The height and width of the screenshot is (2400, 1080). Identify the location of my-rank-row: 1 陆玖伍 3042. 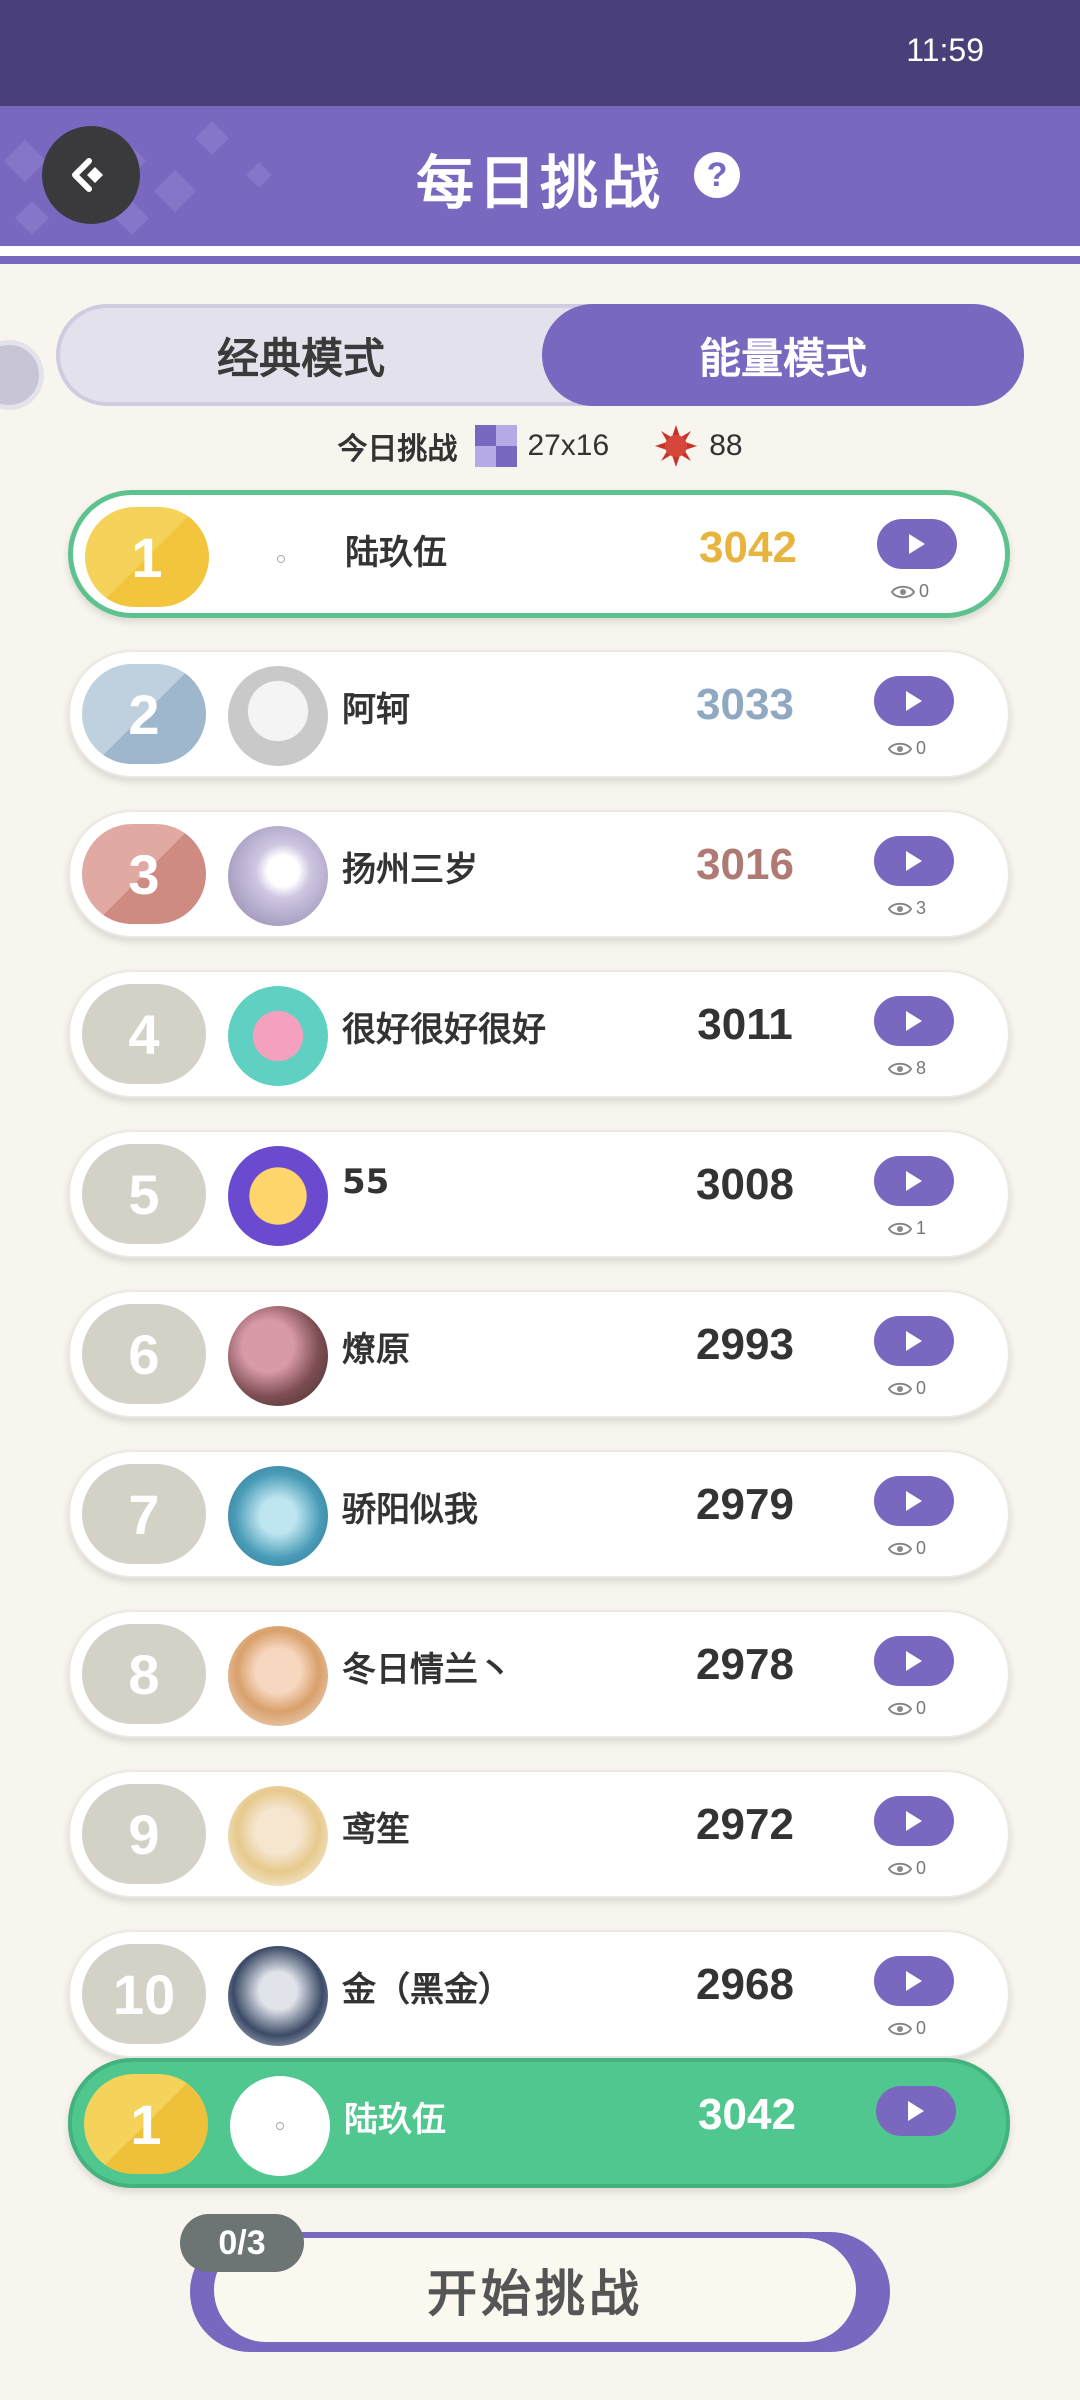
(539, 2123).